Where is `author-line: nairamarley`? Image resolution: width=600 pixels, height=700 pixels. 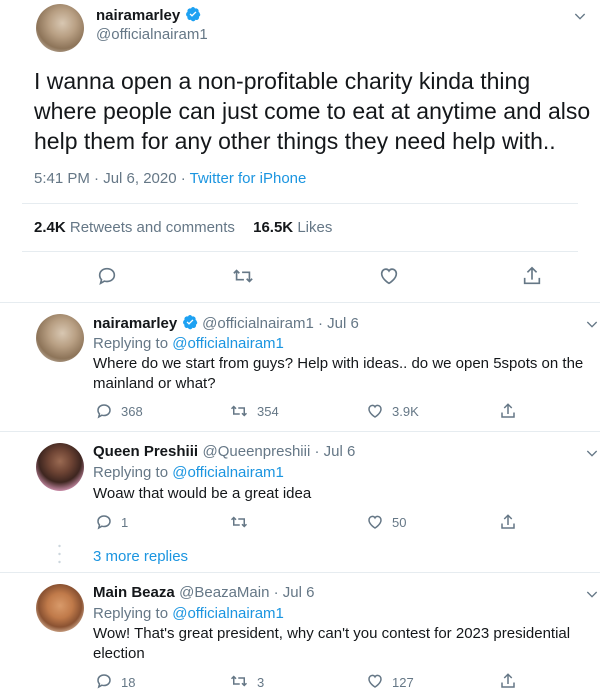 author-line: nairamarley is located at coordinates (148, 15).